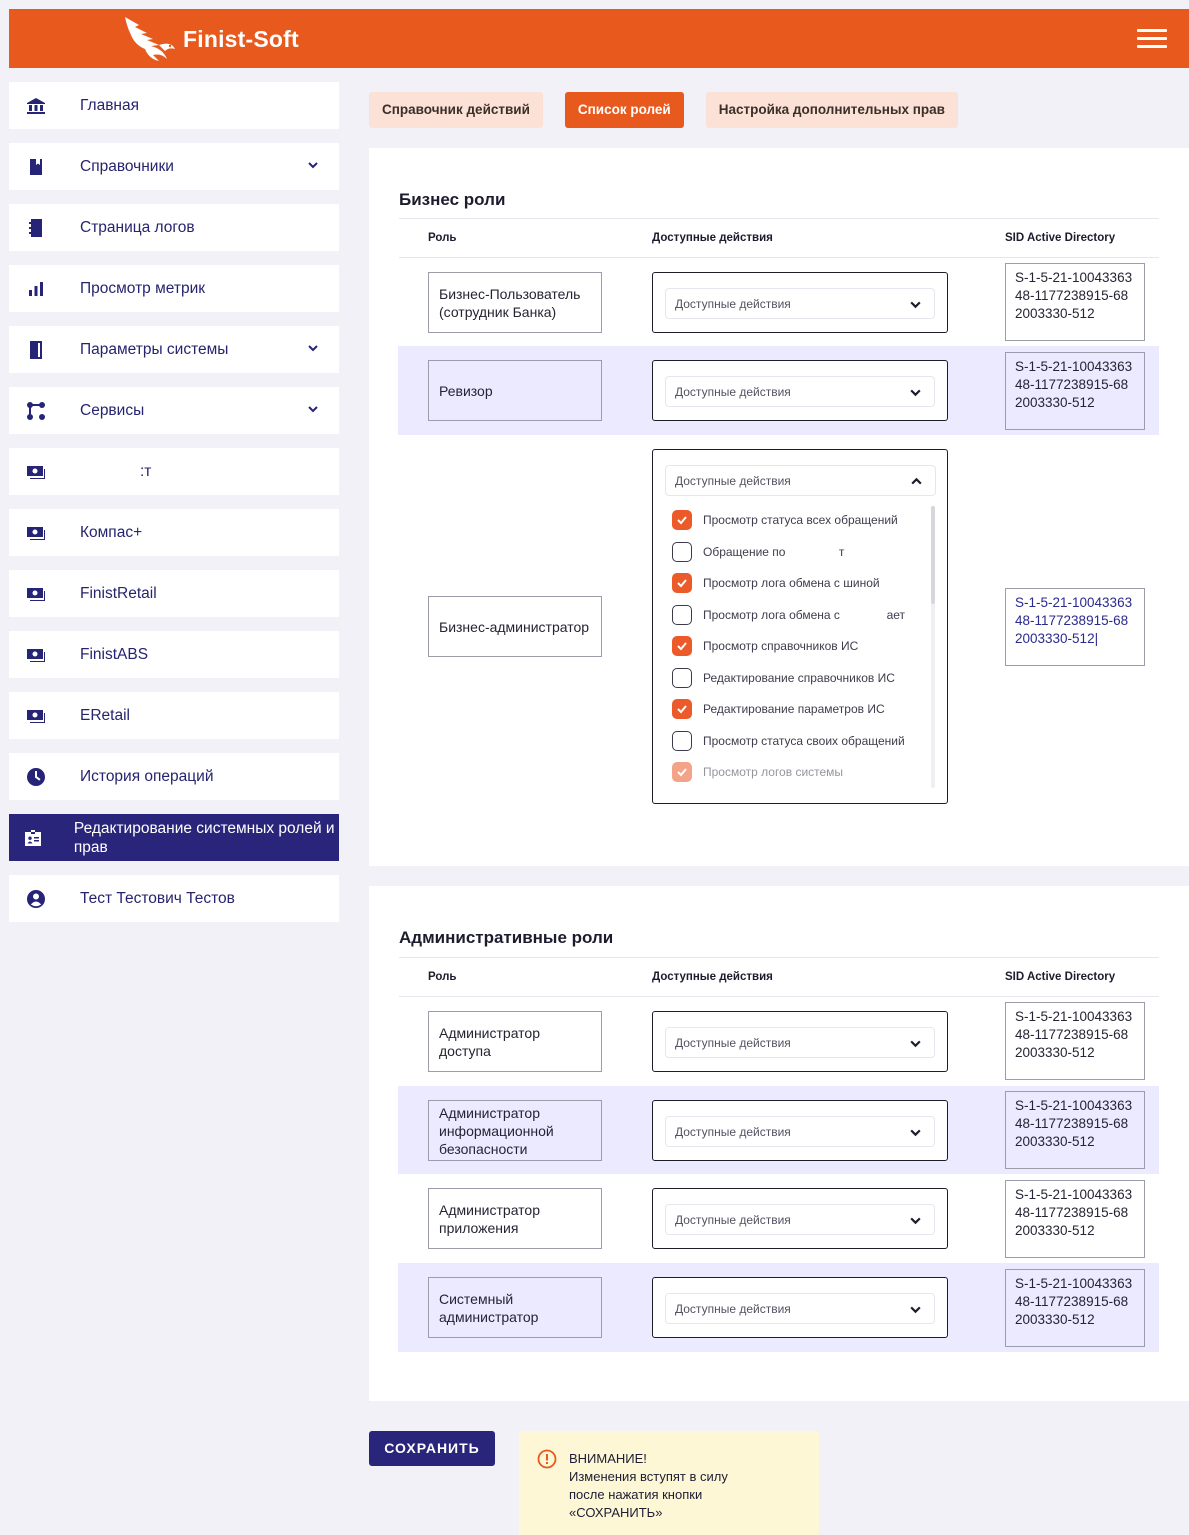 The height and width of the screenshot is (1535, 1189). I want to click on brand-logo: Finist-Soft, so click(210, 39).